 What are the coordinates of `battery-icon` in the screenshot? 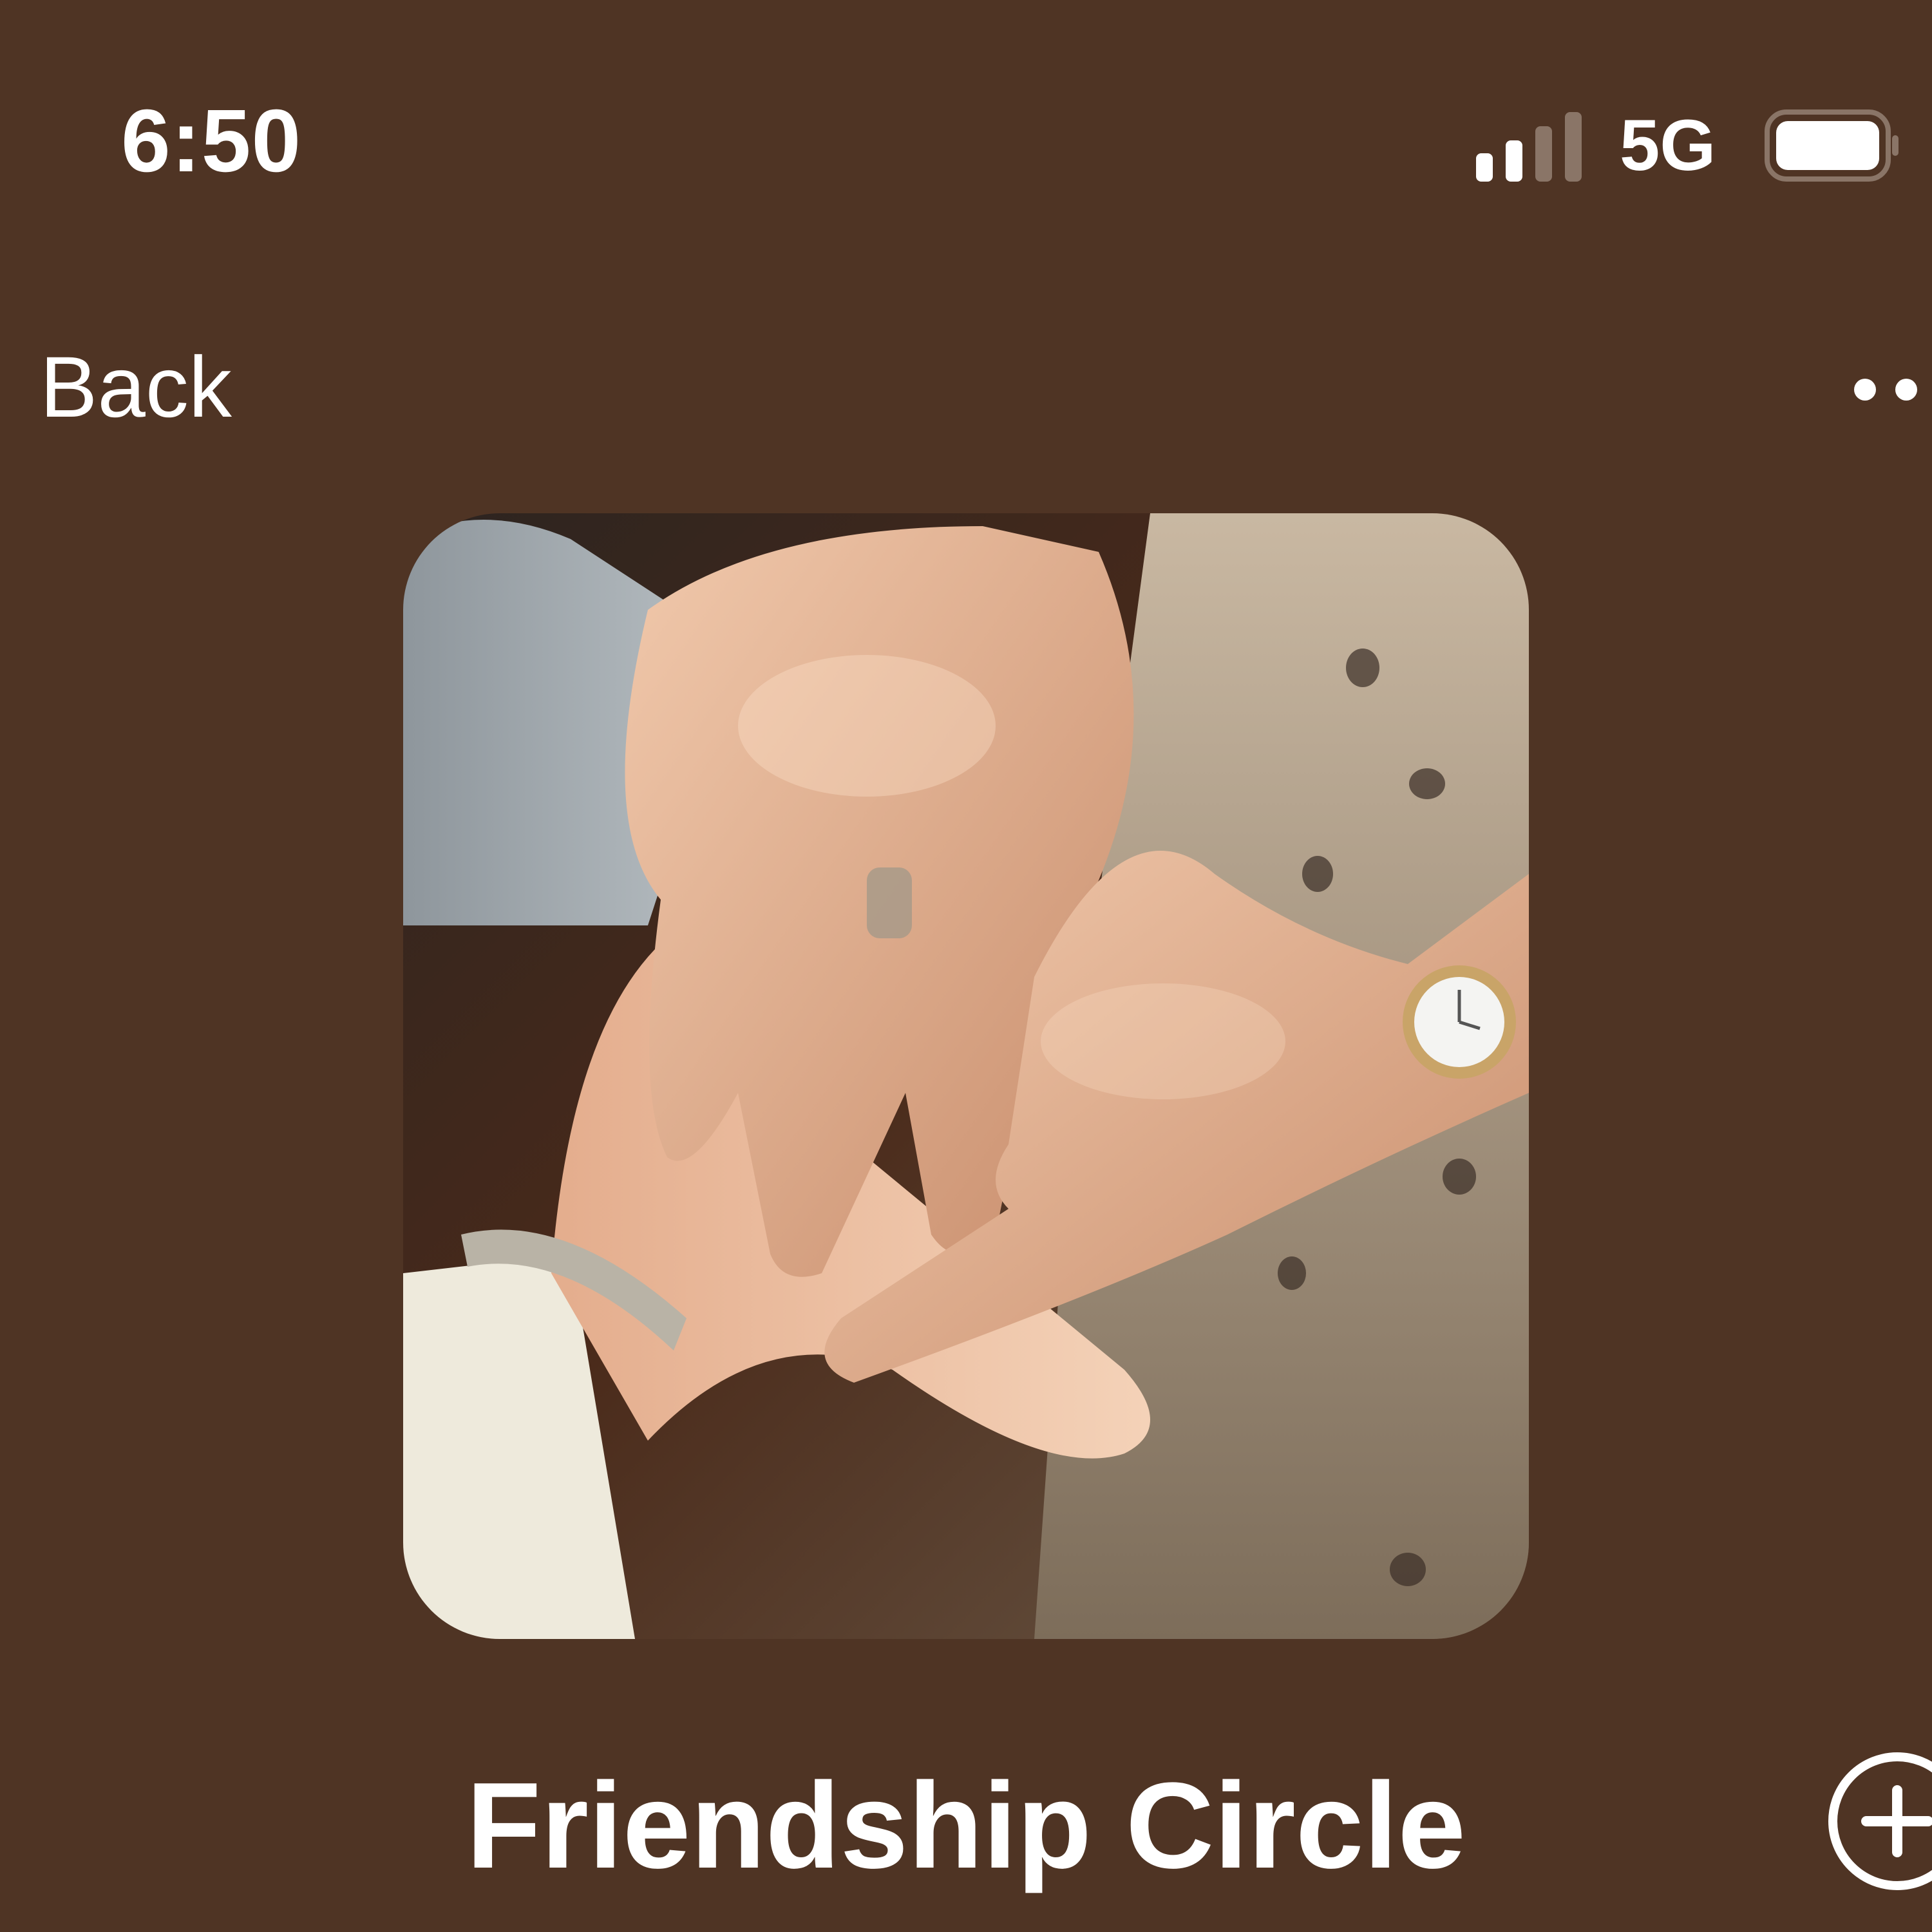 It's located at (1832, 145).